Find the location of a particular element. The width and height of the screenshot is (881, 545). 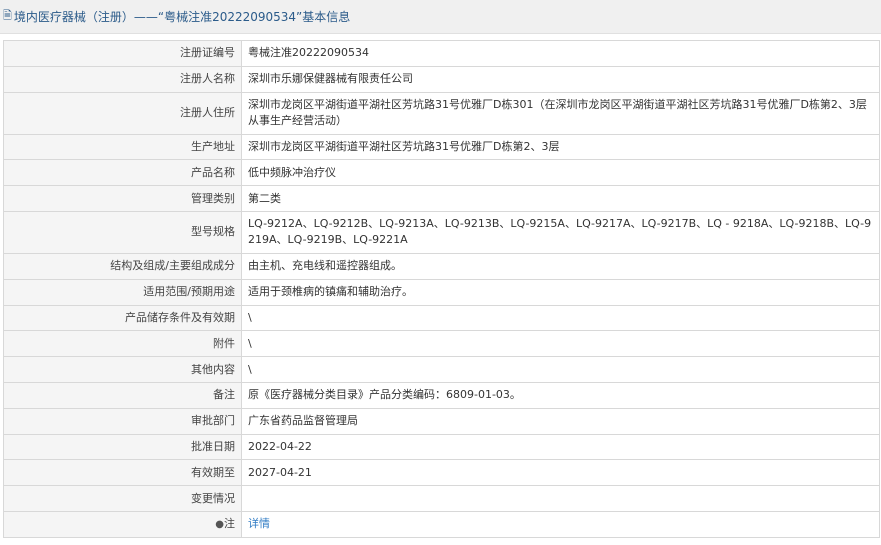

table-row: 批准日期 2022-04-22 is located at coordinates (441, 447).